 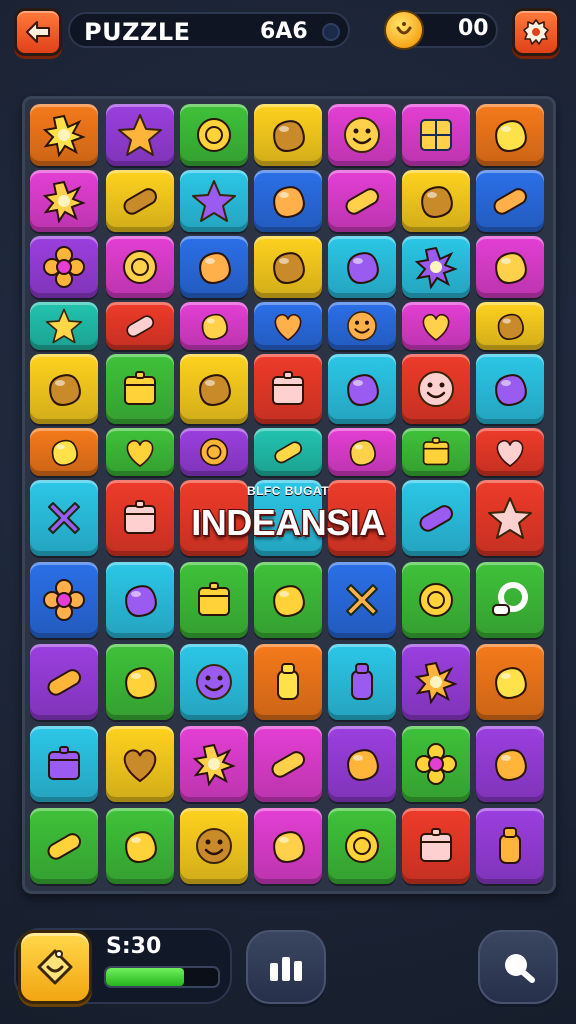 What do you see at coordinates (214, 135) in the screenshot?
I see `tile-r1-c3` at bounding box center [214, 135].